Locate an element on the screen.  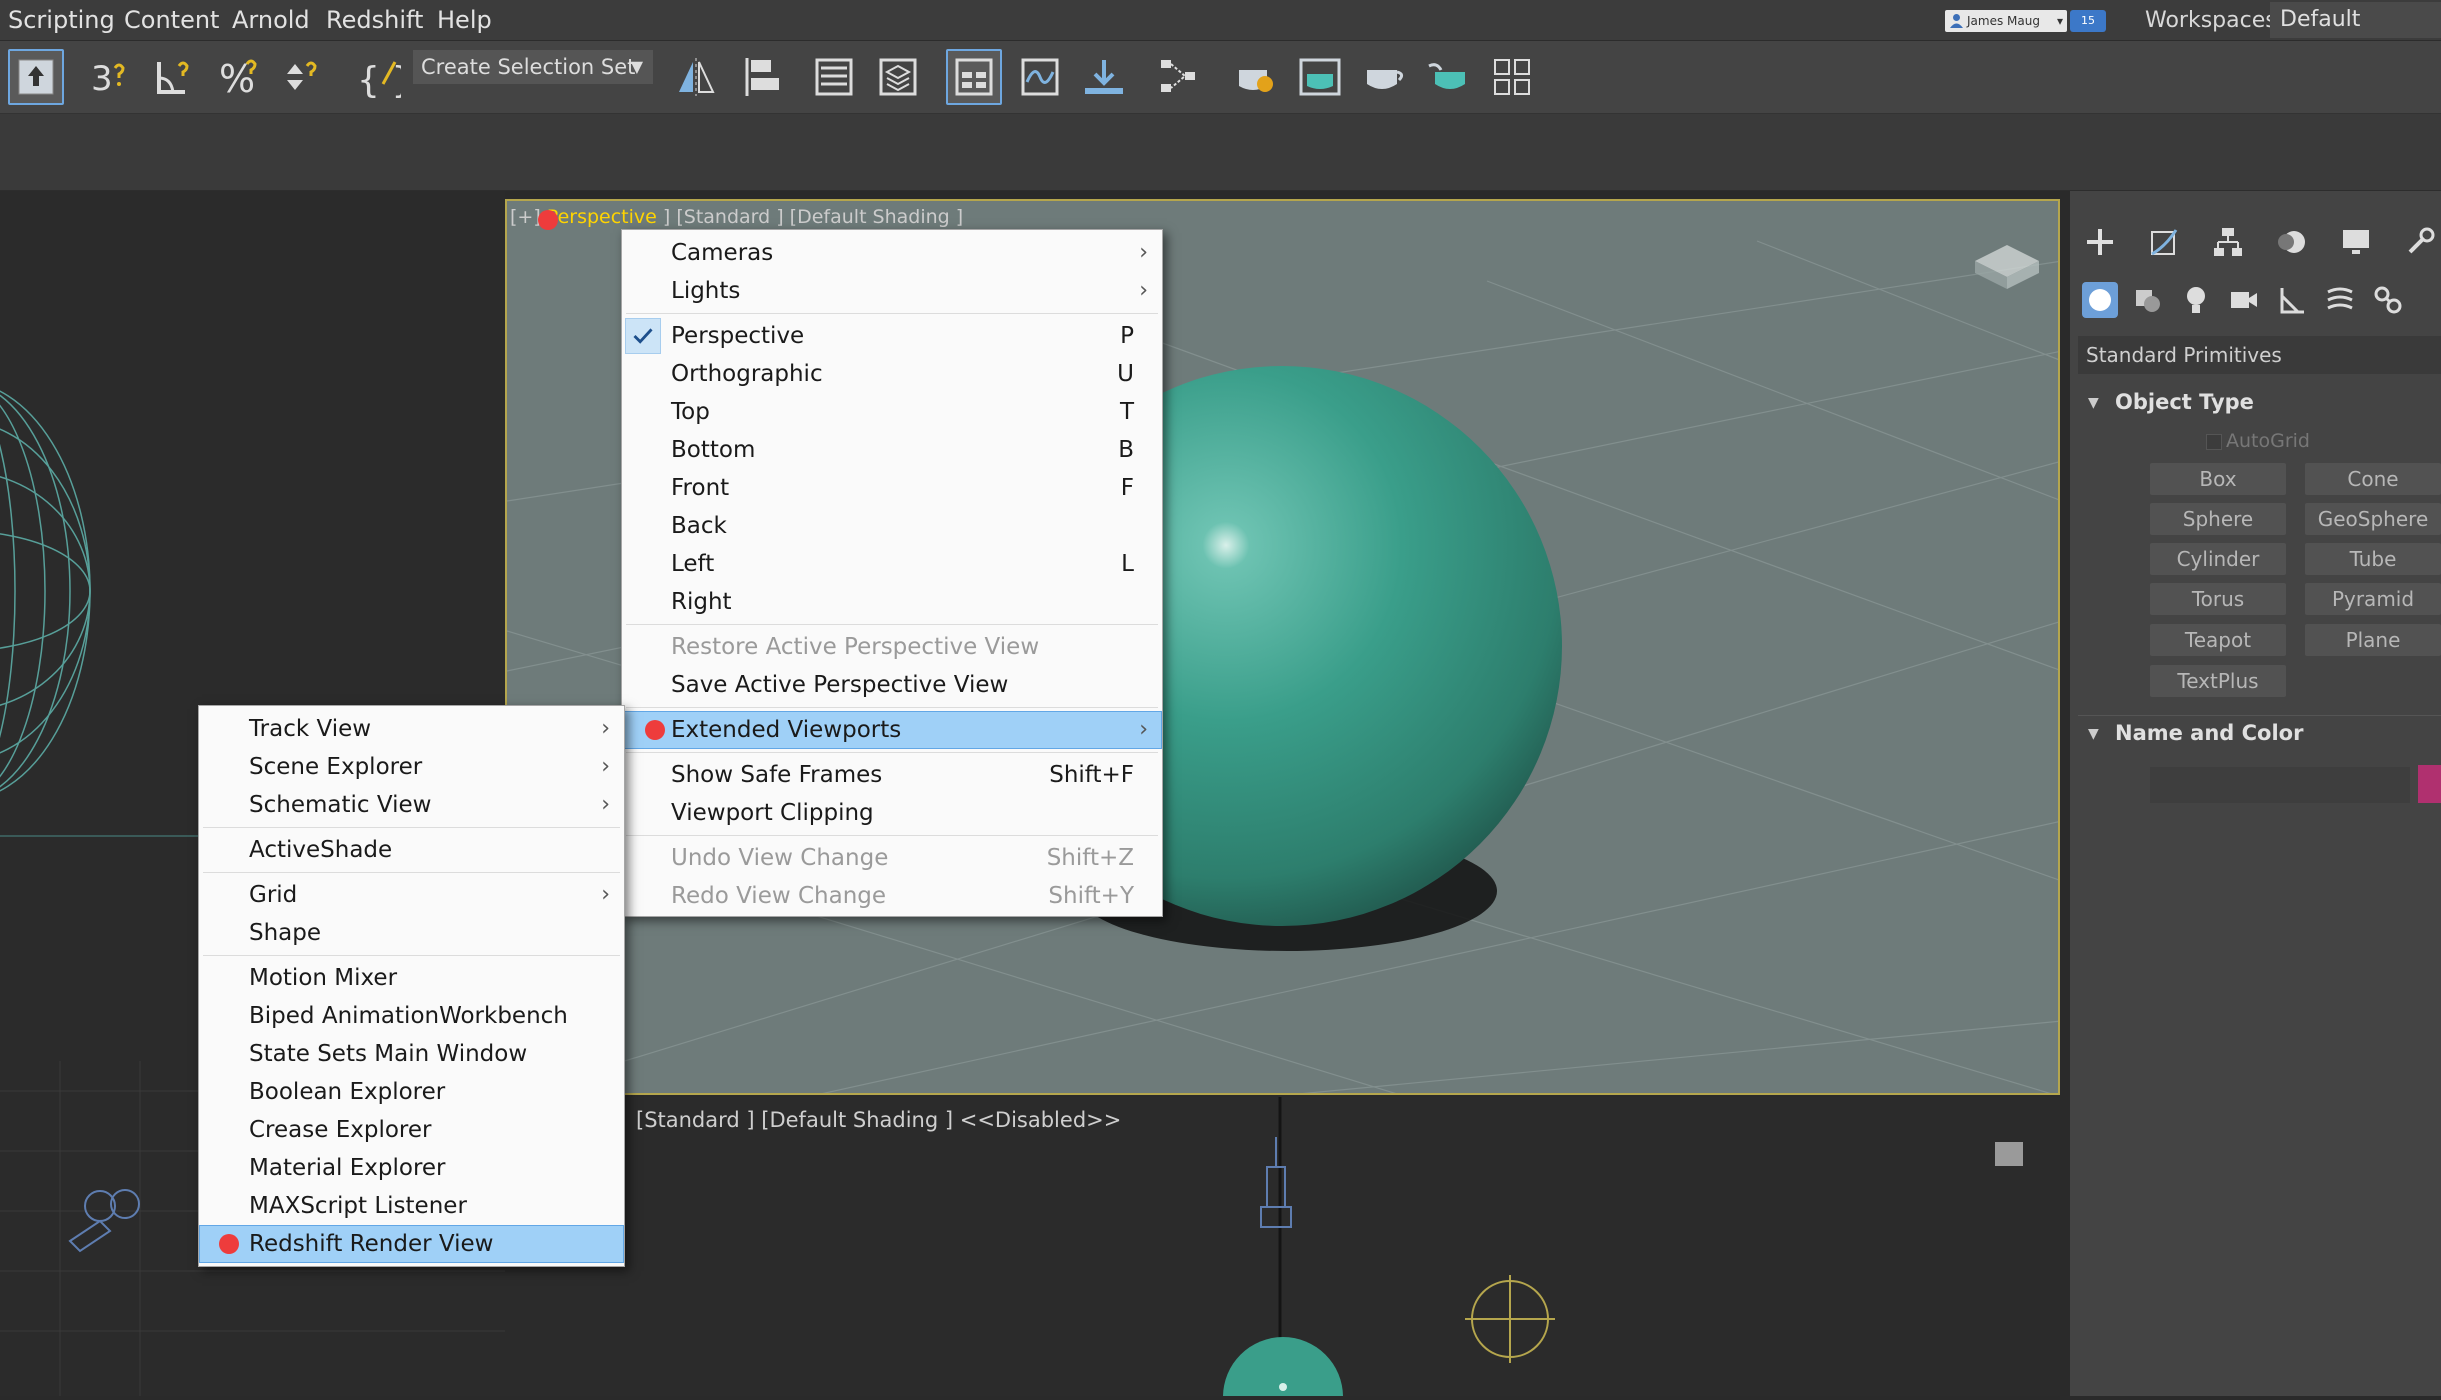
menu-item-redo-view-change: Redo View Change Shift+Y is located at coordinates (892, 896).